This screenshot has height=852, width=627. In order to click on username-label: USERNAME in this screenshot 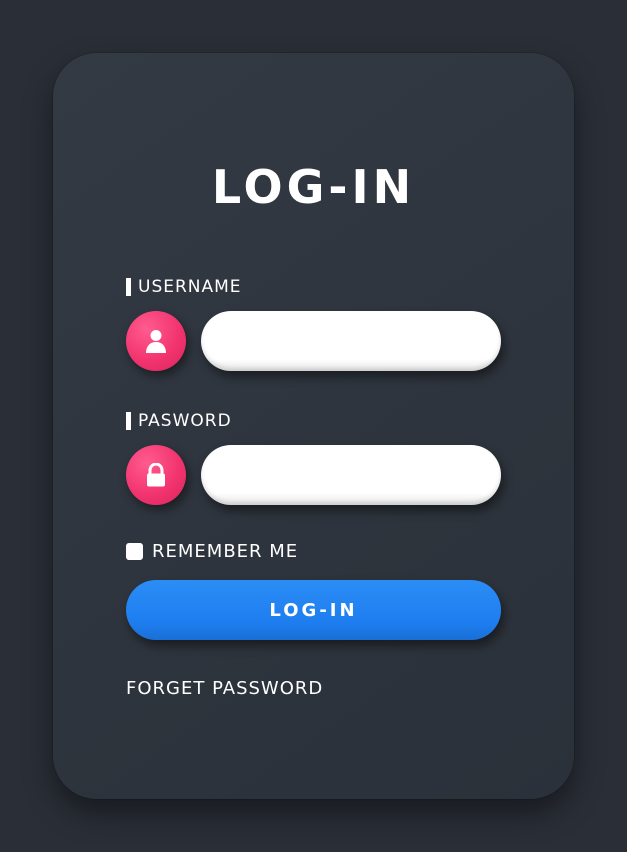, I will do `click(184, 287)`.